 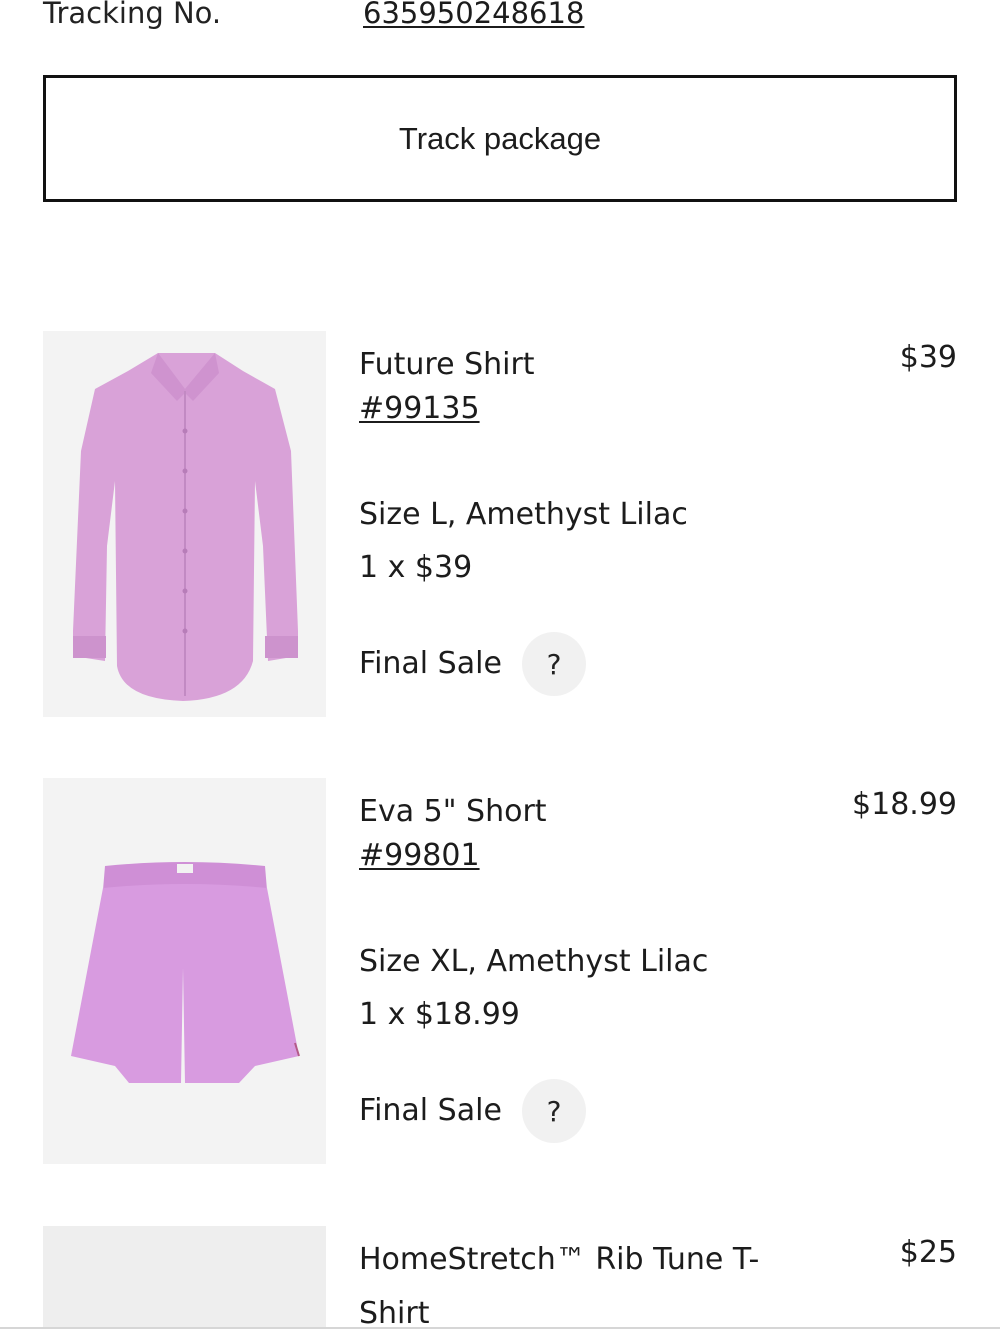 I want to click on item-price: $18.99, so click(x=904, y=804).